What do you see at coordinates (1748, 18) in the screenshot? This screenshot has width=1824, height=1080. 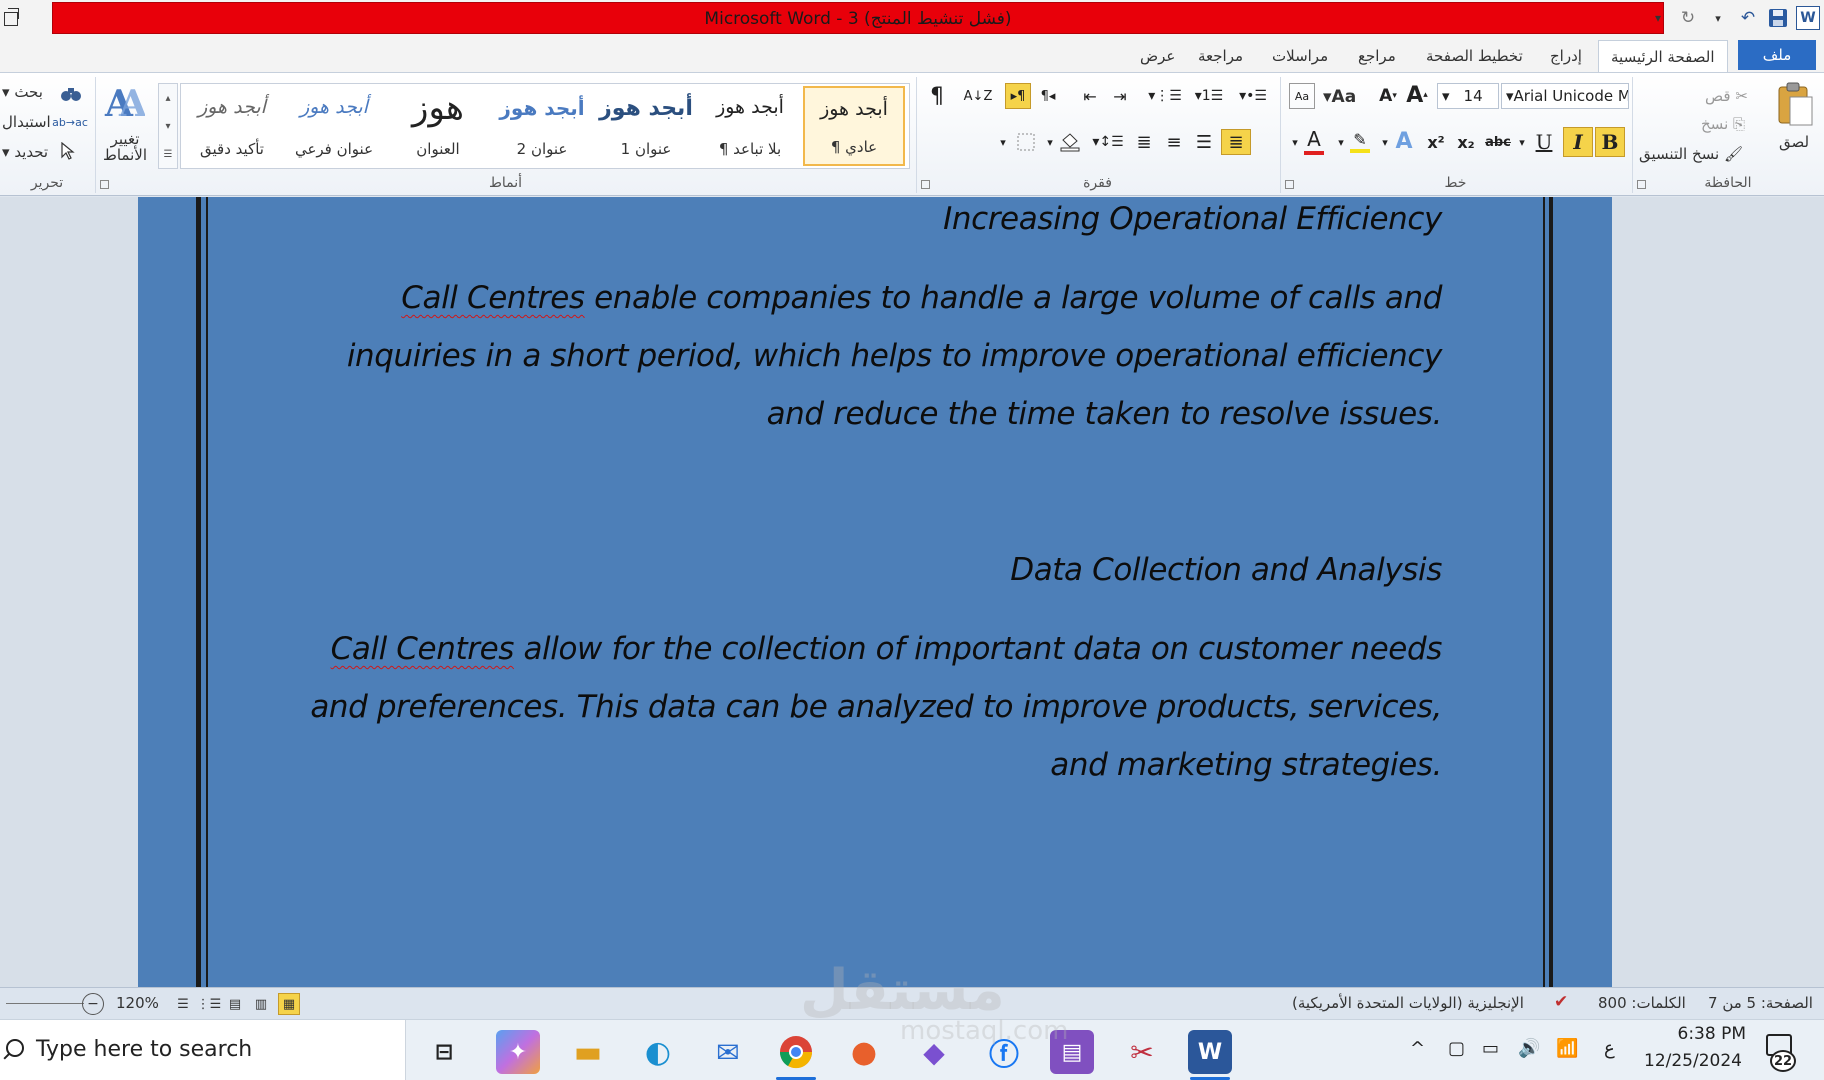 I see `undo-icon: ↶` at bounding box center [1748, 18].